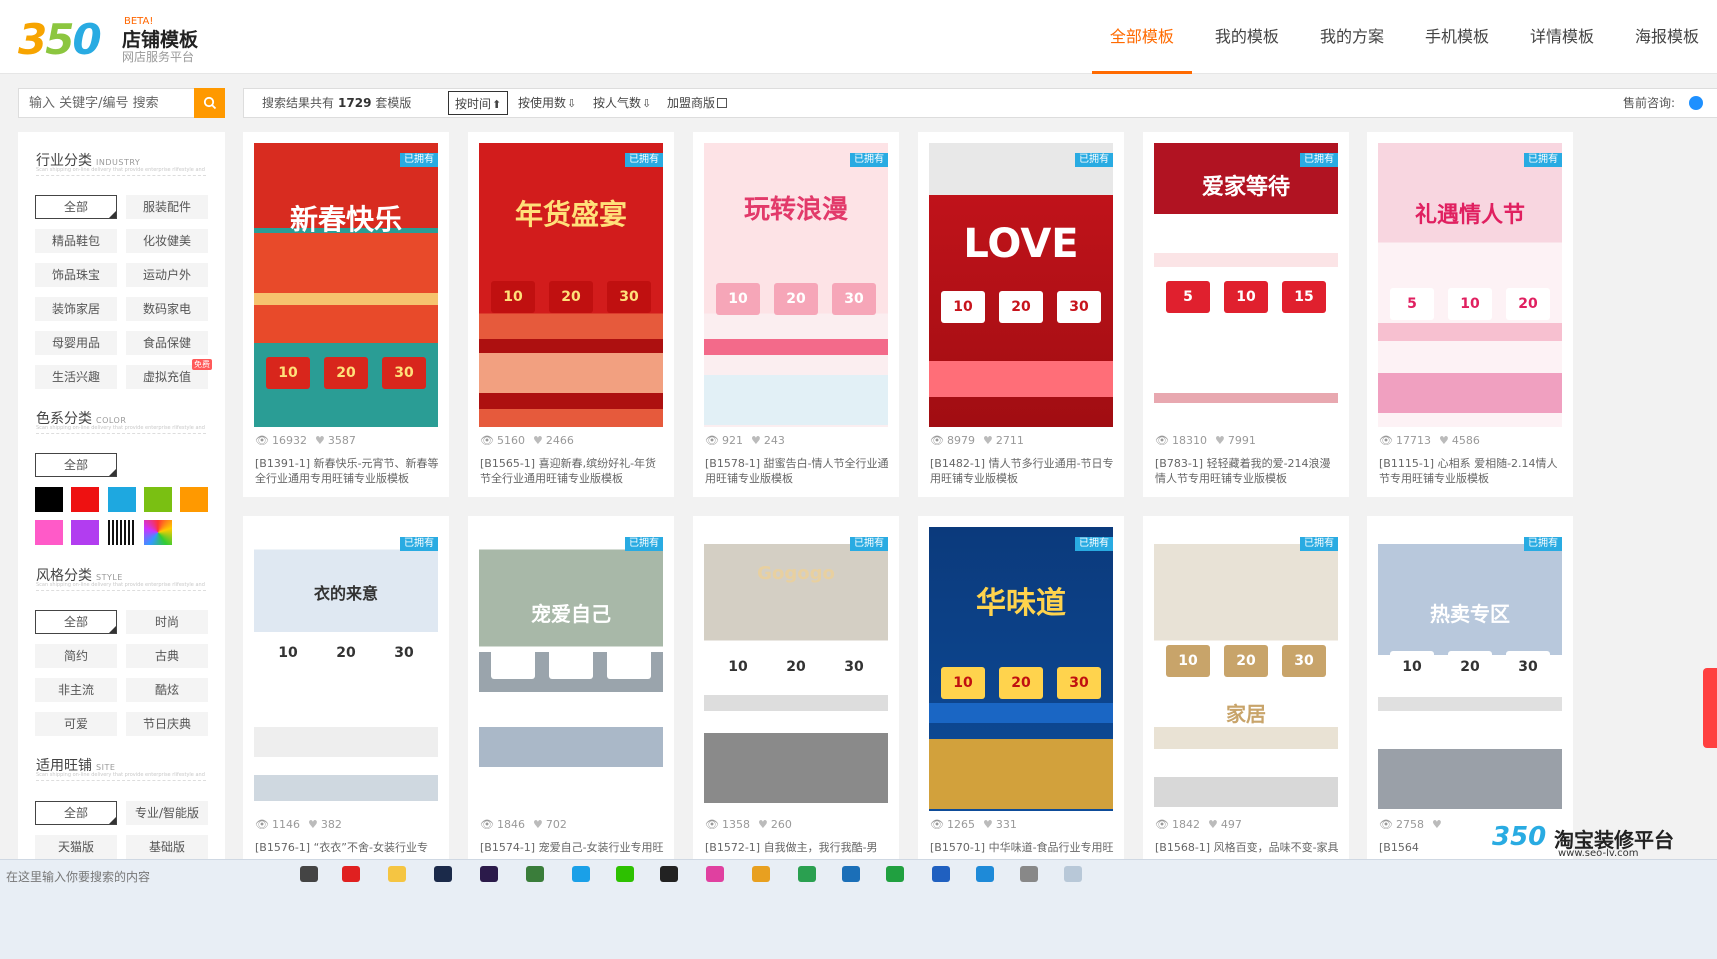 The width and height of the screenshot is (1717, 959). What do you see at coordinates (76, 847) in the screenshot?
I see `site-tag: 天猫版` at bounding box center [76, 847].